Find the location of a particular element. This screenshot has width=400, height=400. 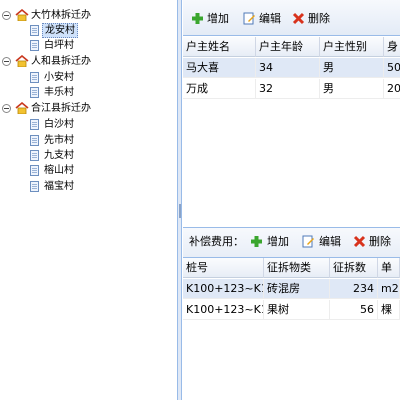

unit-cell: m2 is located at coordinates (389, 289).